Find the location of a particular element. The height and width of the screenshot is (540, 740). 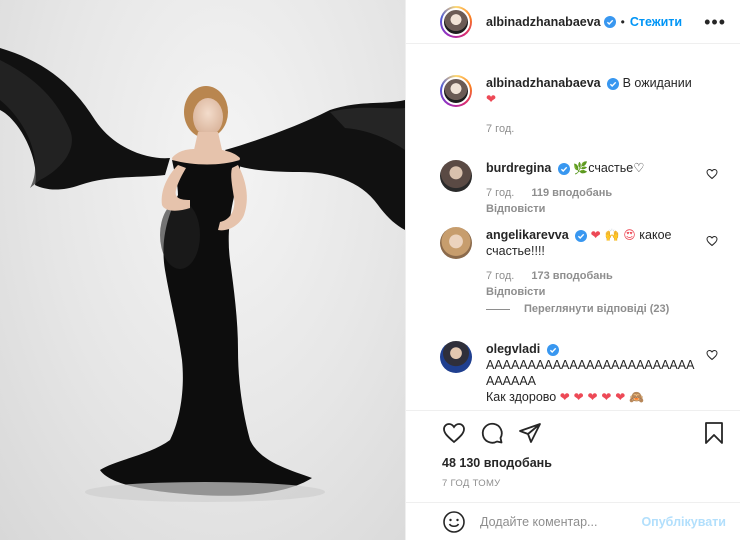

post-header: albinadzhanabaeva • Стежити ••• is located at coordinates (573, 22).